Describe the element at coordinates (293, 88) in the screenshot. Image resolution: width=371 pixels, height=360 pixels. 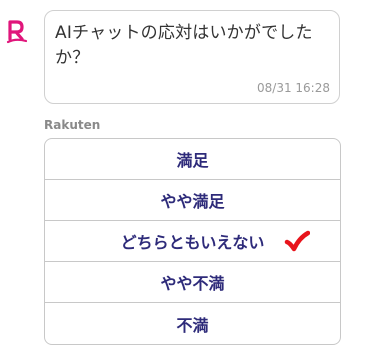
I see `message-timestamp: 08/31 16:28` at that location.